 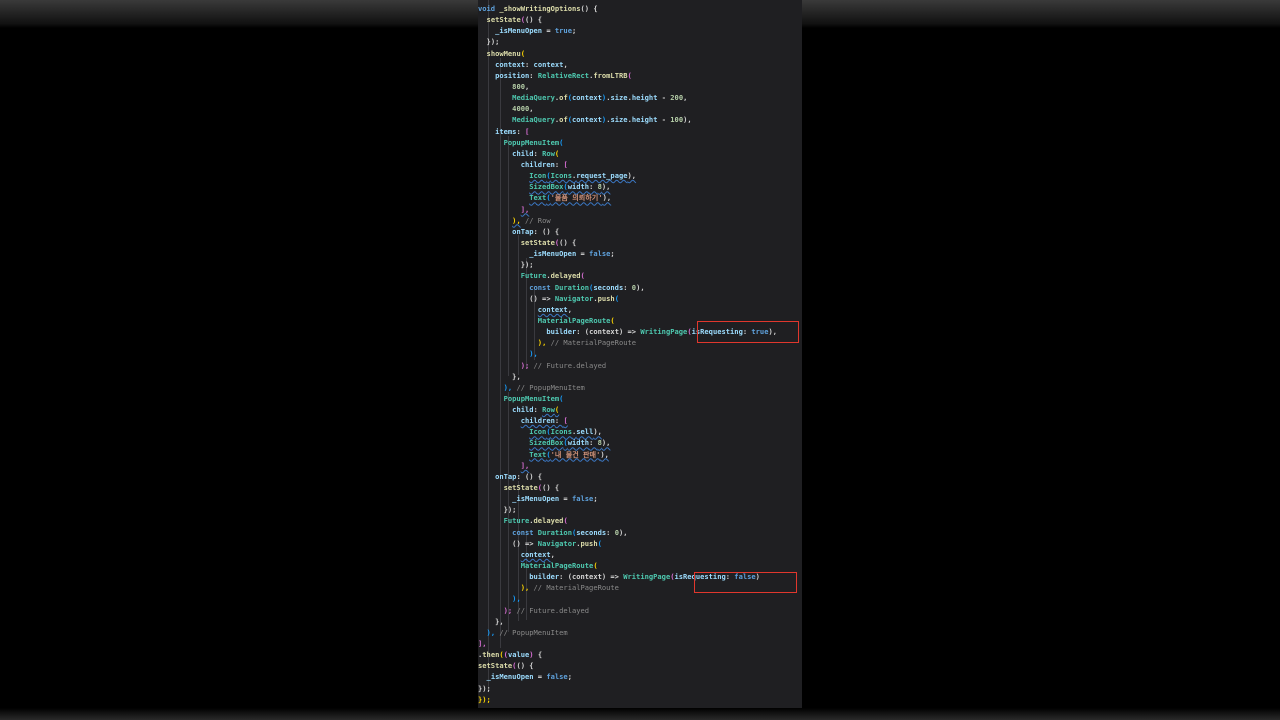 I want to click on code-line: ), // Row, so click(x=640, y=220).